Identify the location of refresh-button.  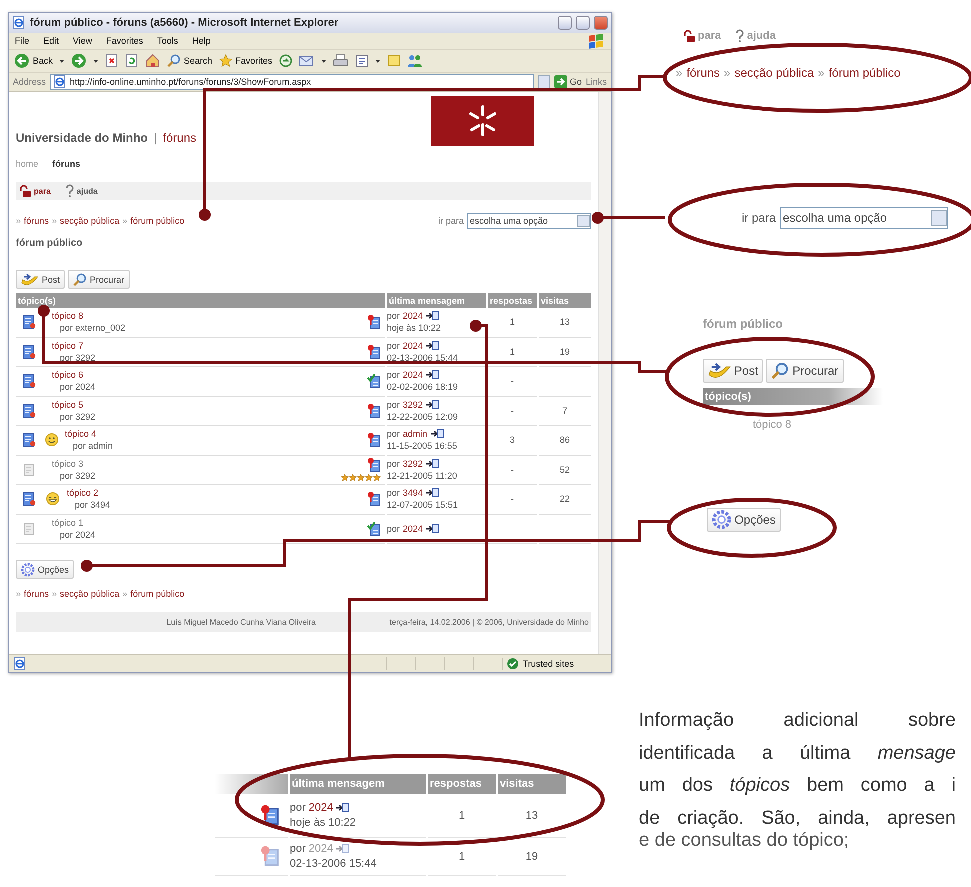
(132, 61).